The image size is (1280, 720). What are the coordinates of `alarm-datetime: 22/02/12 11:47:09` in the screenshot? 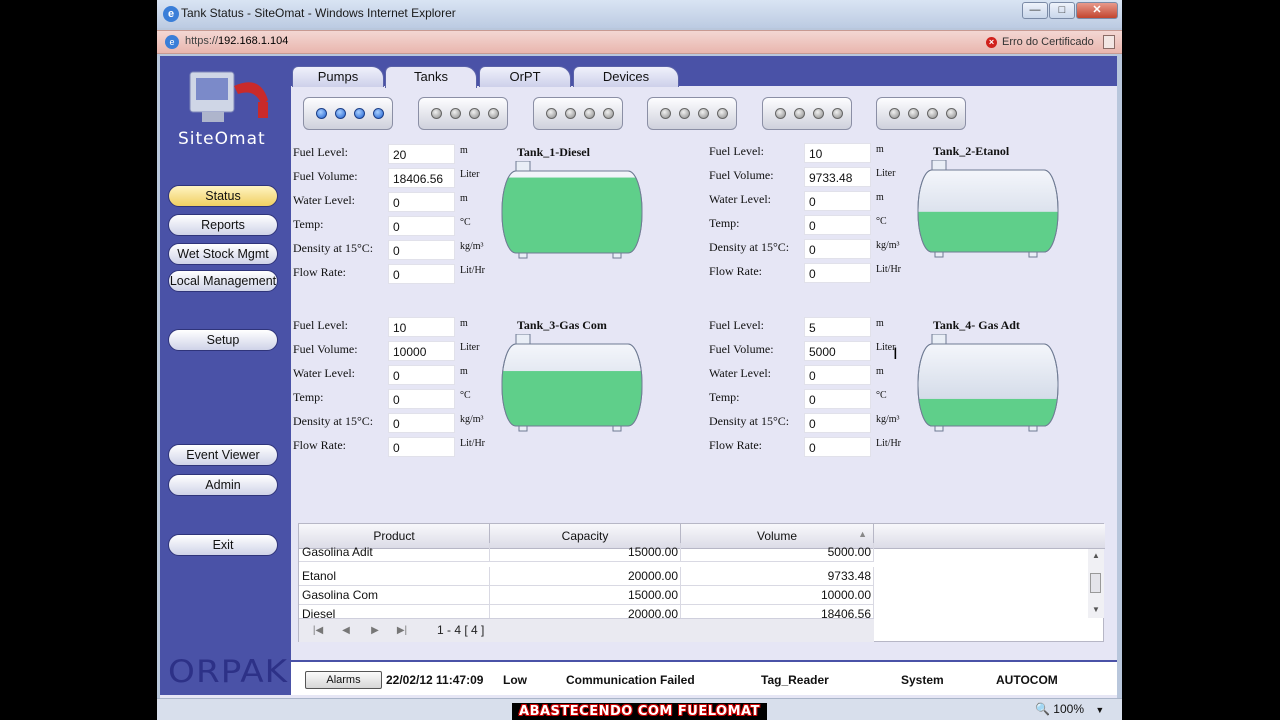 It's located at (435, 680).